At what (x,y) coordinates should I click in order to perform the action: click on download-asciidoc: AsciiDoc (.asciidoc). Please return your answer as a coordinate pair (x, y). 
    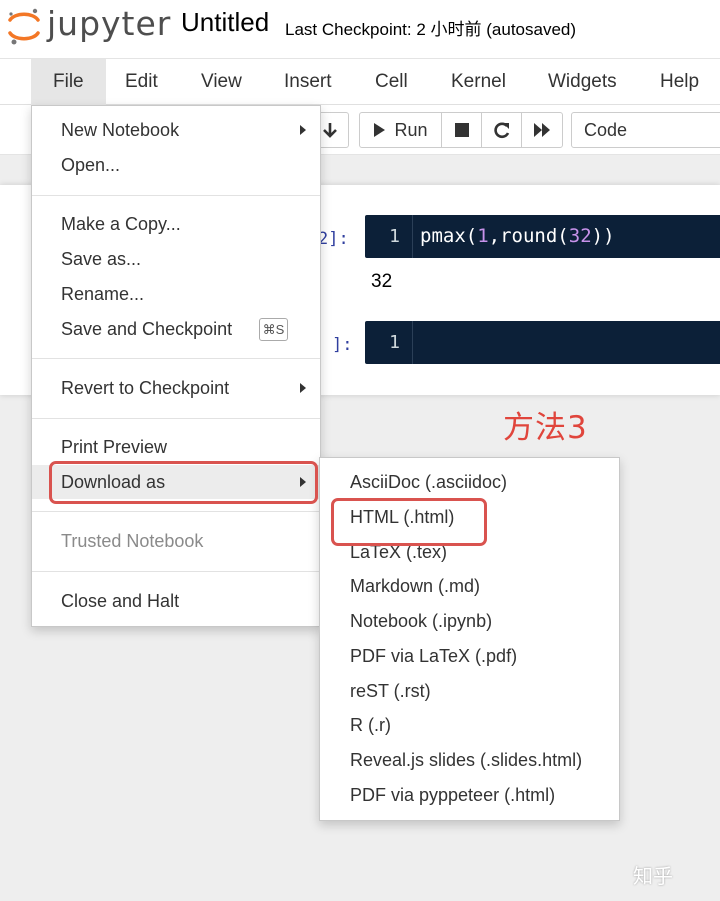
    Looking at the image, I should click on (469, 482).